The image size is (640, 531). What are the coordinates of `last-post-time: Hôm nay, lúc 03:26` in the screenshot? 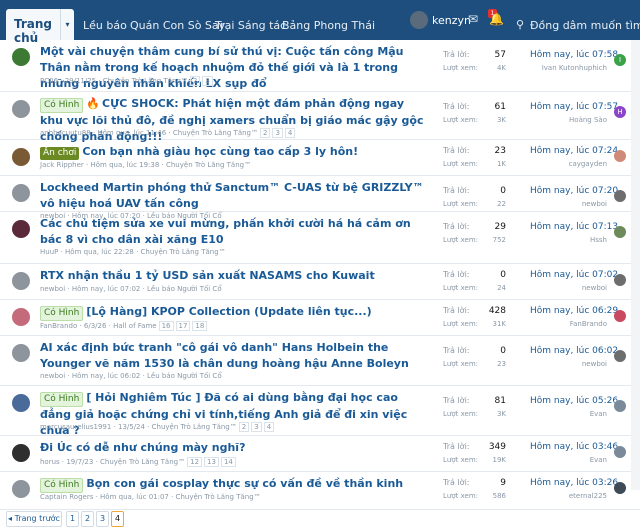 It's located at (574, 483).